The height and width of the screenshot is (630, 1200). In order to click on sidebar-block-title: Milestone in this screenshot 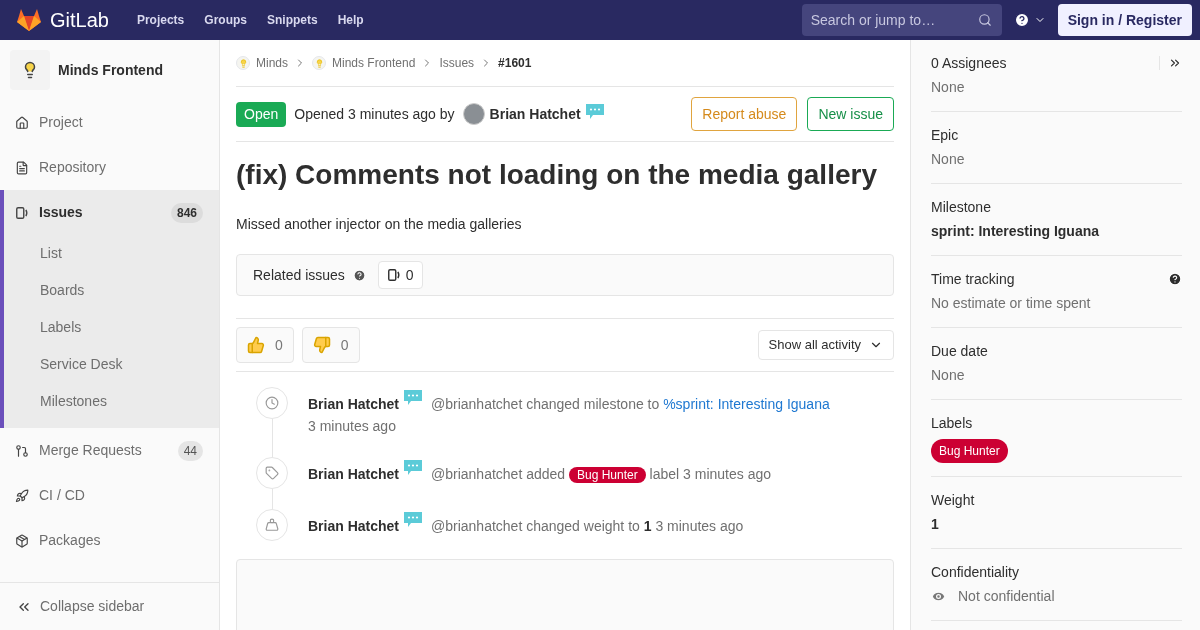, I will do `click(961, 207)`.